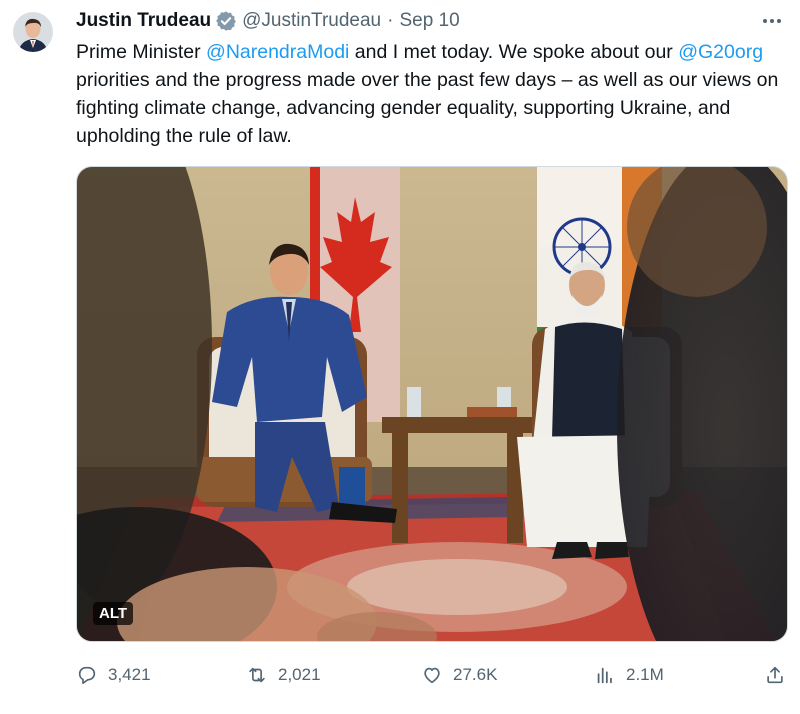 The width and height of the screenshot is (800, 714). I want to click on like-button: 27.6K, so click(459, 675).